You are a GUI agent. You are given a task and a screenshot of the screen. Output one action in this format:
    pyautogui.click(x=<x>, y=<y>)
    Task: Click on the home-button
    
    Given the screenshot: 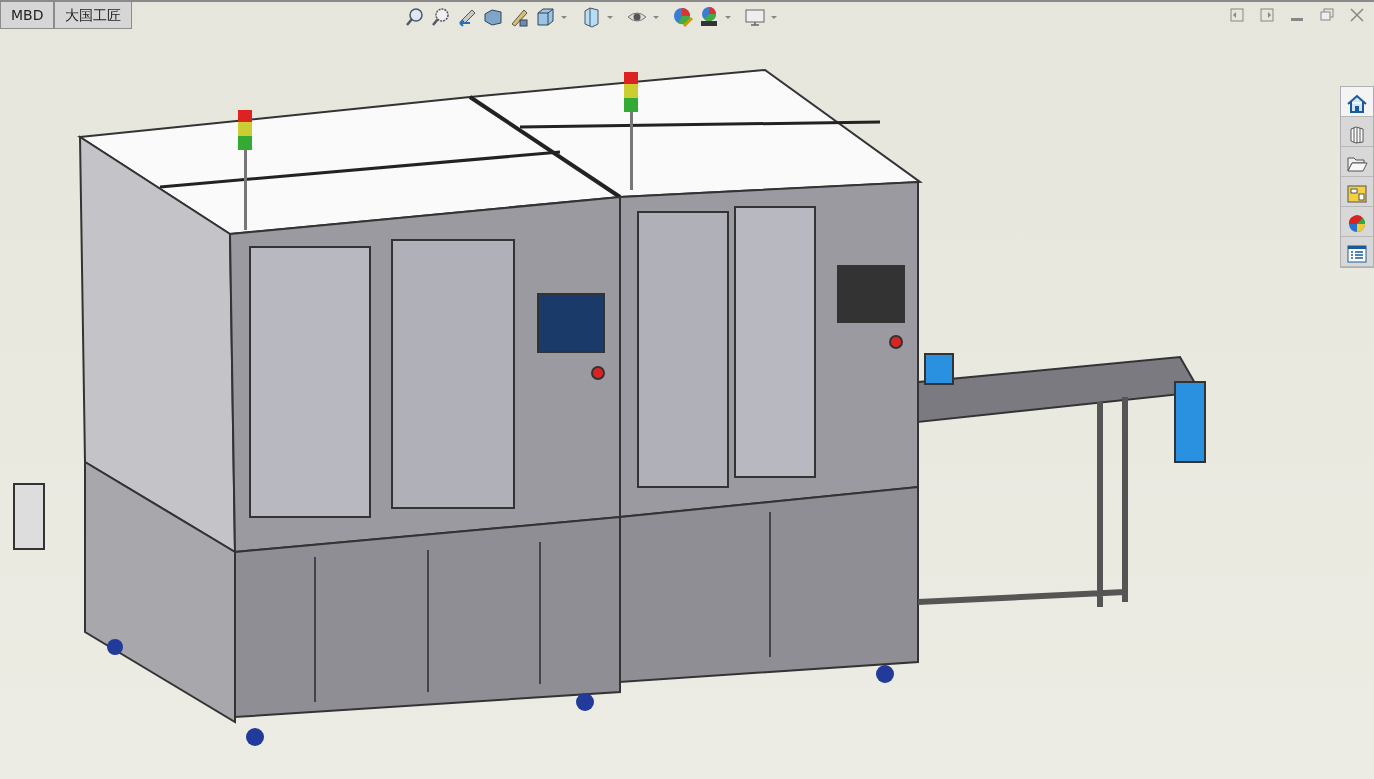 What is the action you would take?
    pyautogui.click(x=1357, y=102)
    